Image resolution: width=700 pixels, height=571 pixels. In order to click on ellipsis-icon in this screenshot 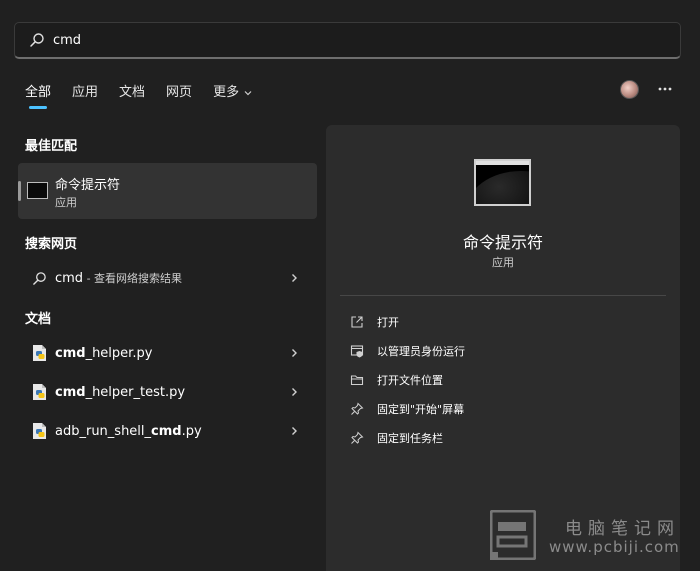, I will do `click(665, 89)`.